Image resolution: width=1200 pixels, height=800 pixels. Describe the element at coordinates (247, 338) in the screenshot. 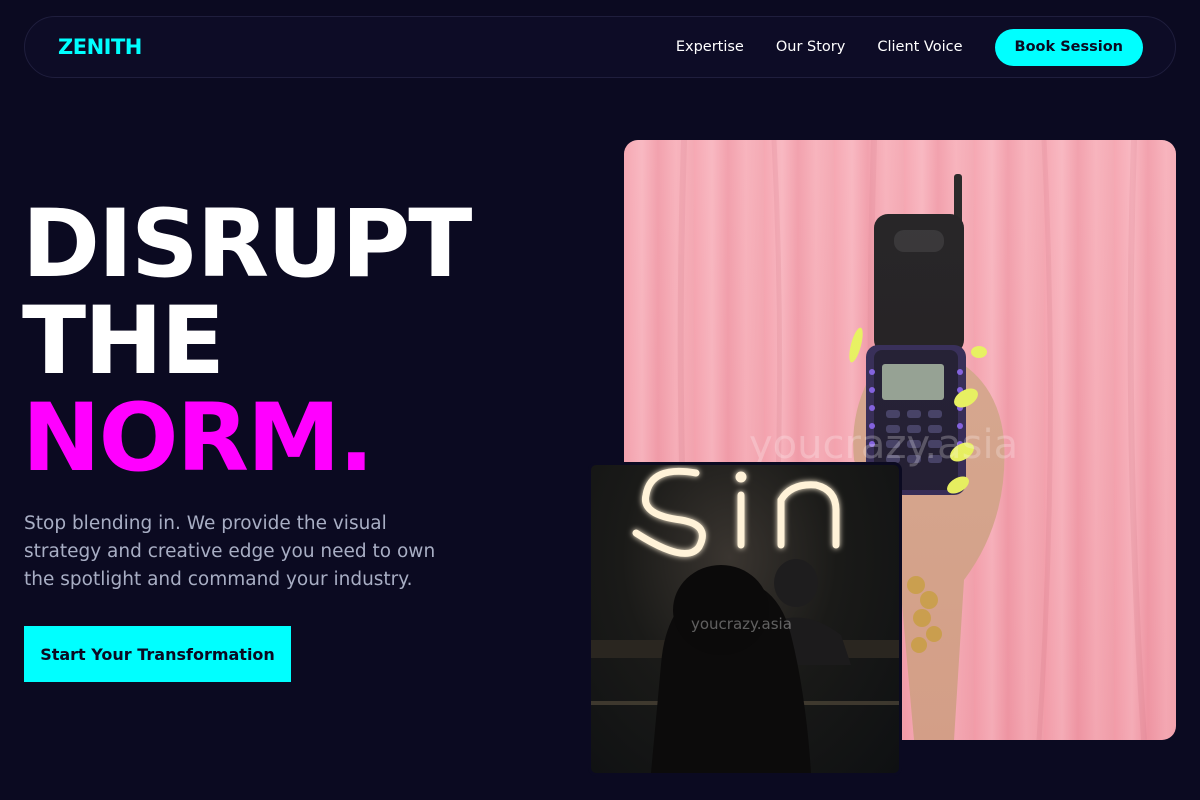

I see `hero-headline: DISRUPT THE NORM.` at that location.